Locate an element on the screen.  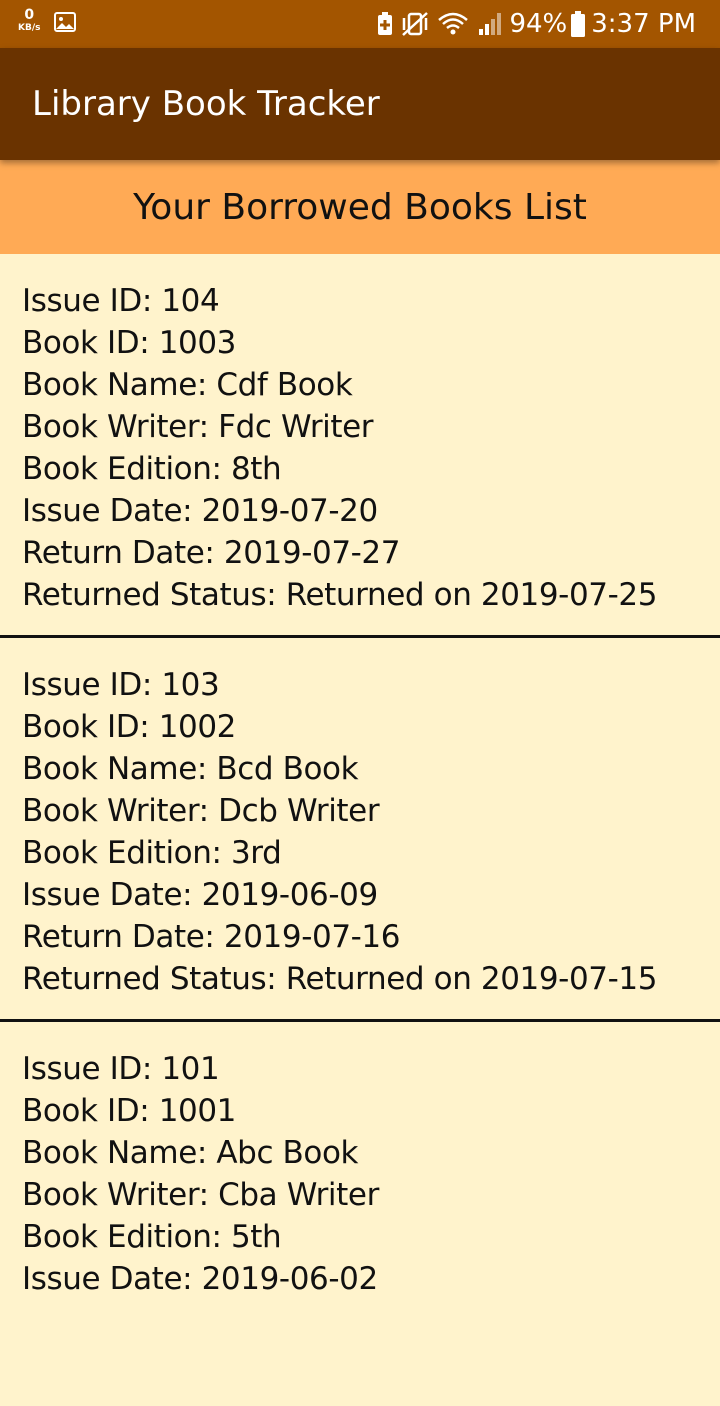
issue-date: Issue Date: 2019-07-20 is located at coordinates (200, 511).